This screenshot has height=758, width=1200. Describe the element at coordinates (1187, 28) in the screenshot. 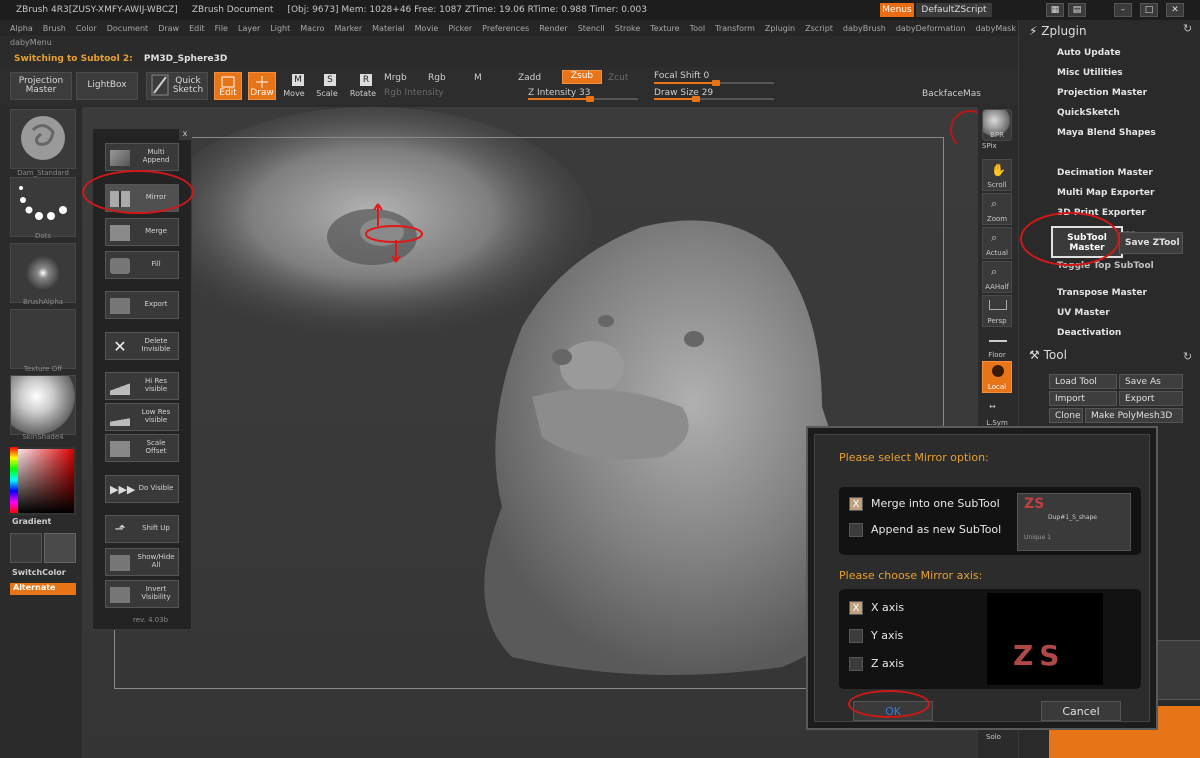

I see `zplugin-refresh-icon: ↻` at that location.